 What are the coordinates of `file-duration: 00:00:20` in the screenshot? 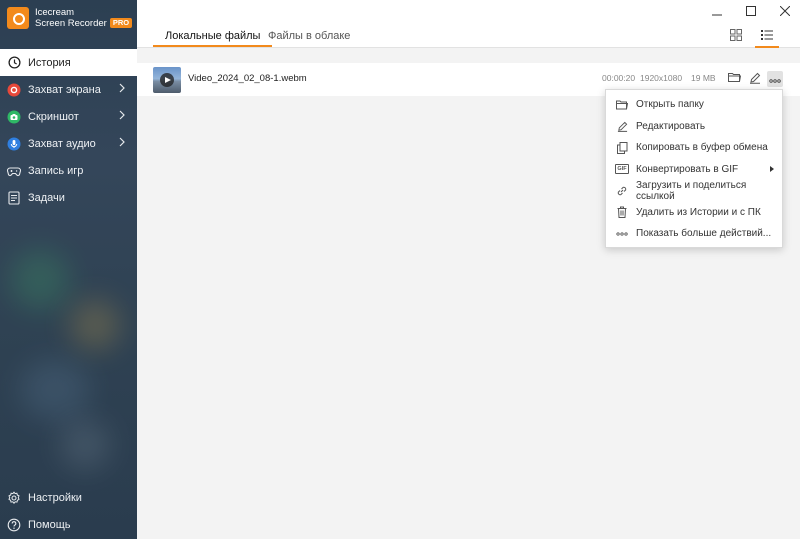 It's located at (619, 78).